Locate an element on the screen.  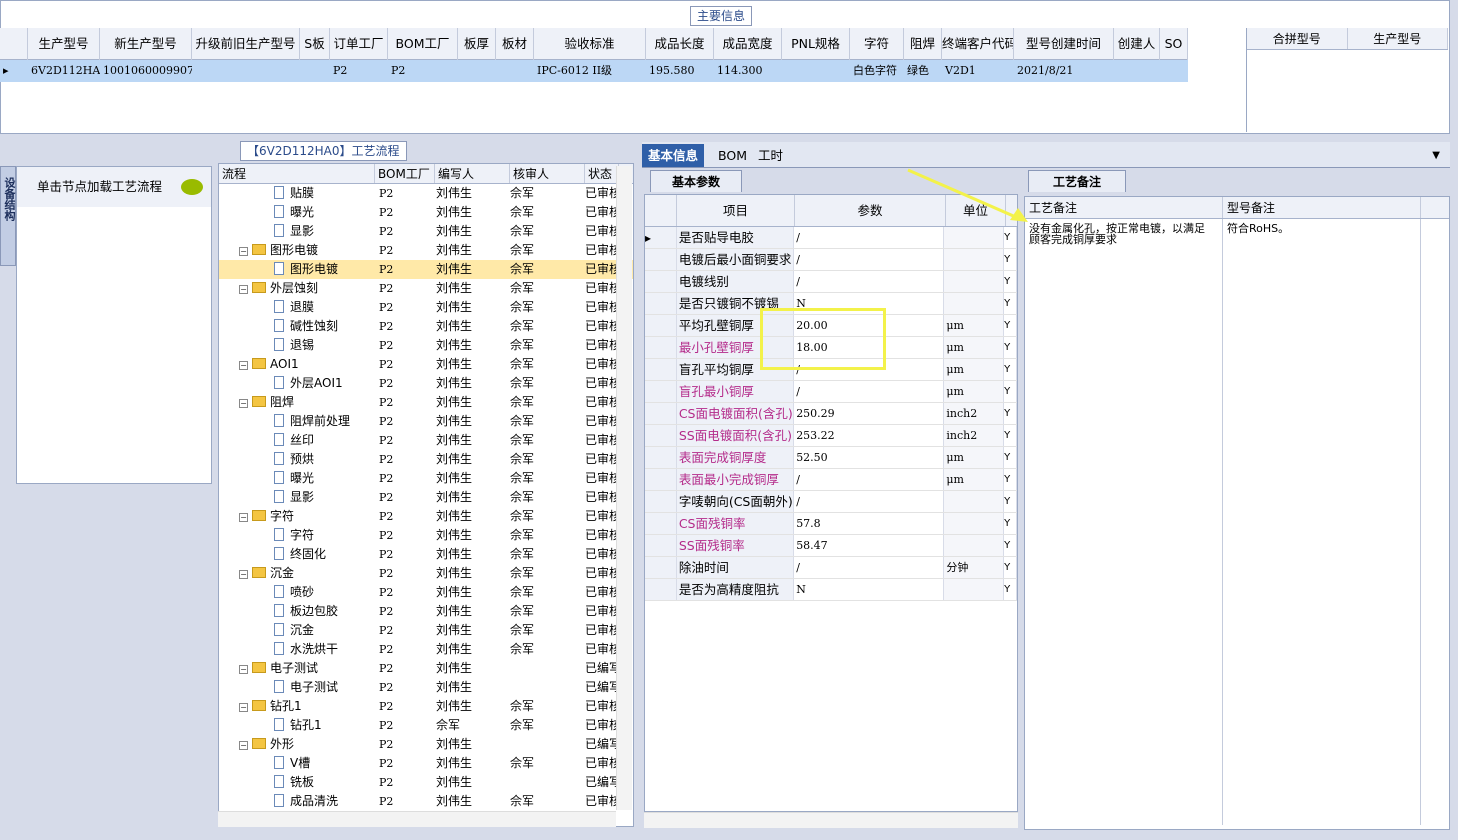
tree-column-header: 核审人 is located at coordinates (547, 173).